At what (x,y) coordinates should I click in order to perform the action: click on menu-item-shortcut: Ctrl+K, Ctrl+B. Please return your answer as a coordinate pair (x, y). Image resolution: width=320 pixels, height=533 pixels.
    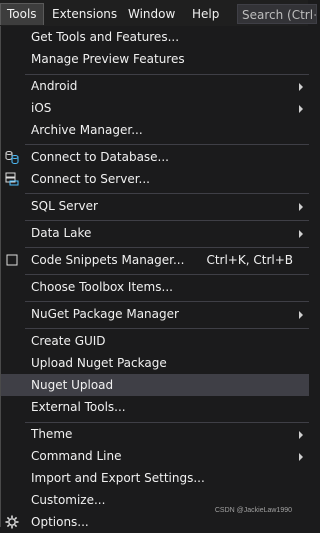
    Looking at the image, I should click on (249, 260).